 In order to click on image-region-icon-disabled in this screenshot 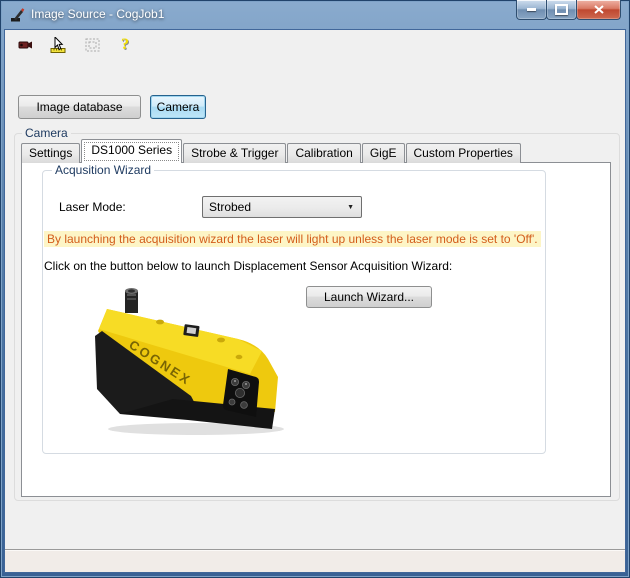, I will do `click(92, 45)`.